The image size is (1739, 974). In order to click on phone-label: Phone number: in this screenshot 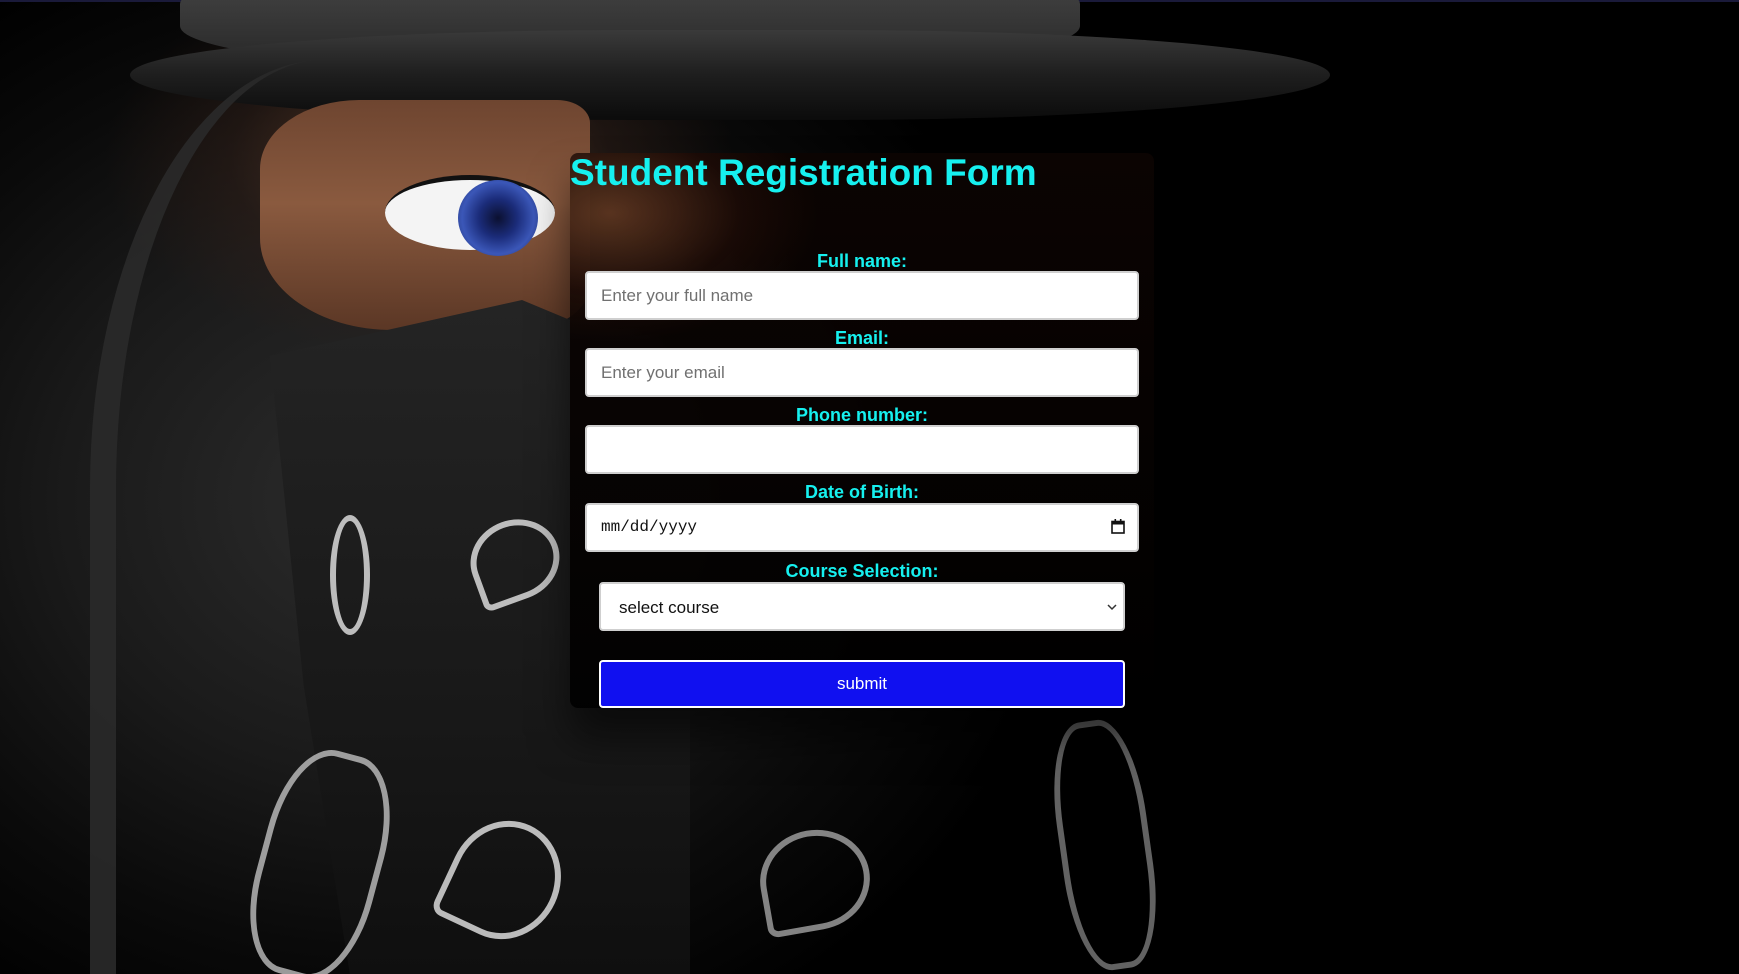, I will do `click(861, 415)`.